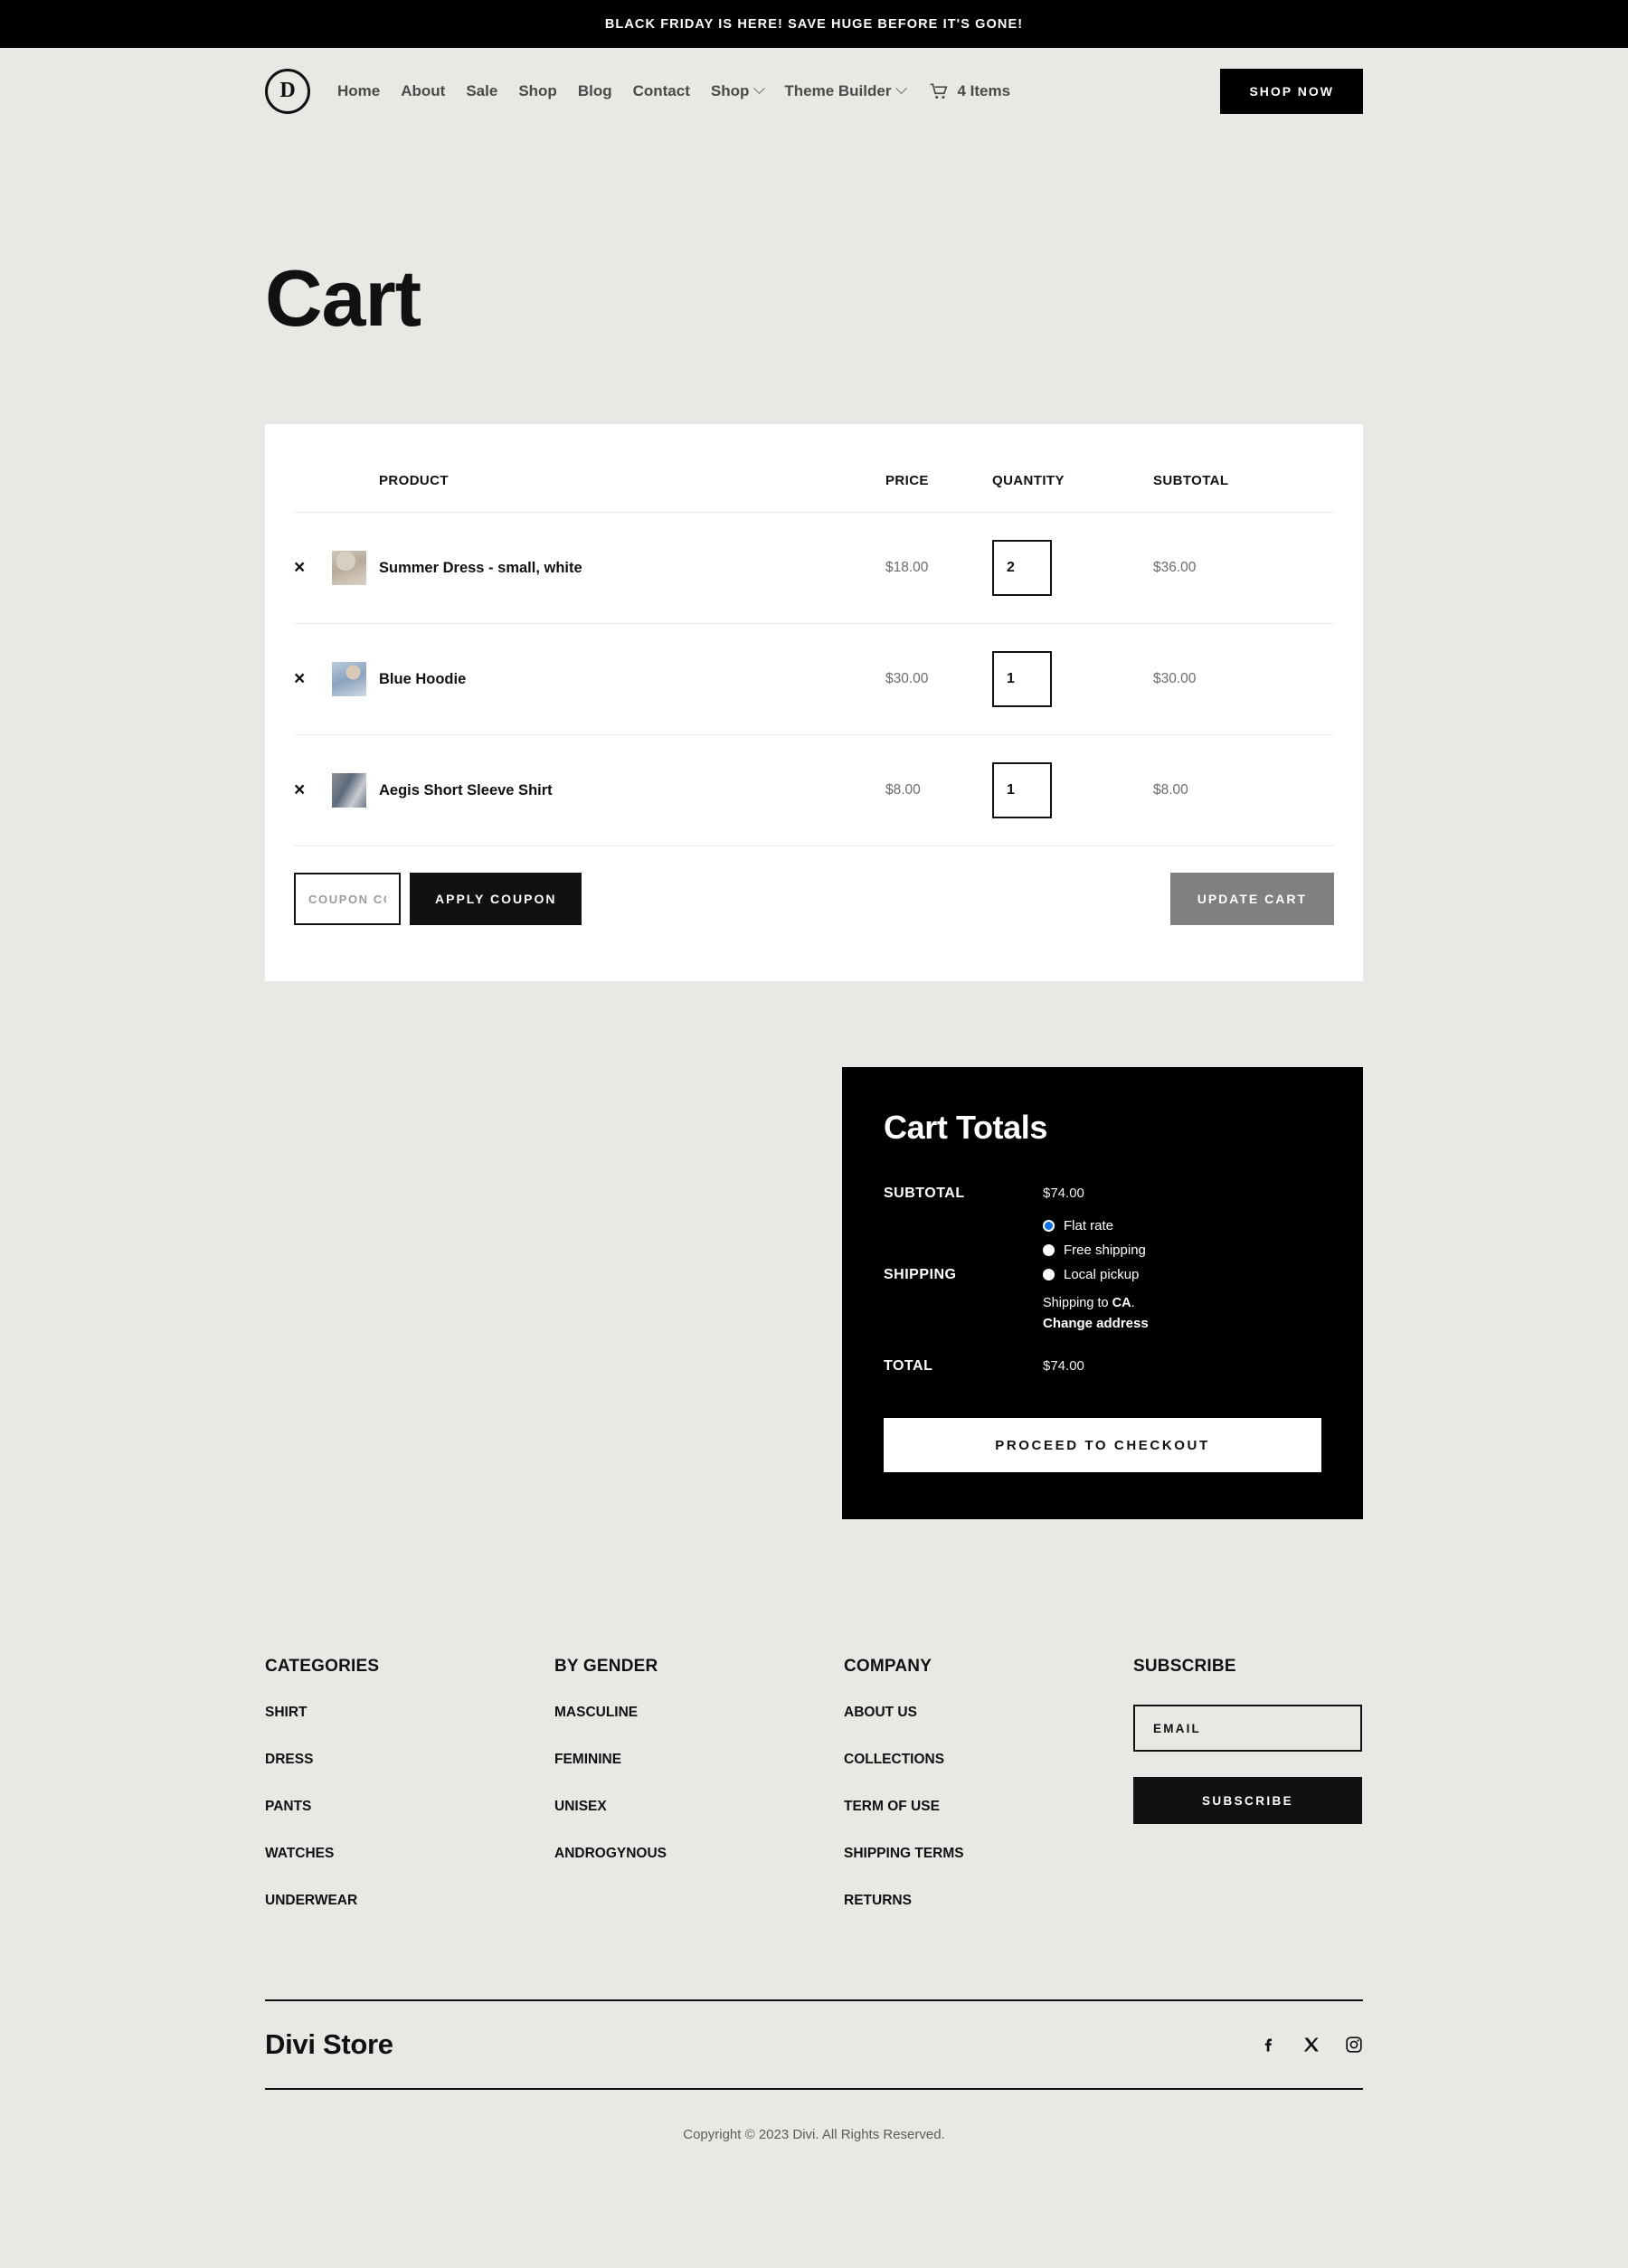  I want to click on nav-item-theme-builder: Theme Builder, so click(846, 91).